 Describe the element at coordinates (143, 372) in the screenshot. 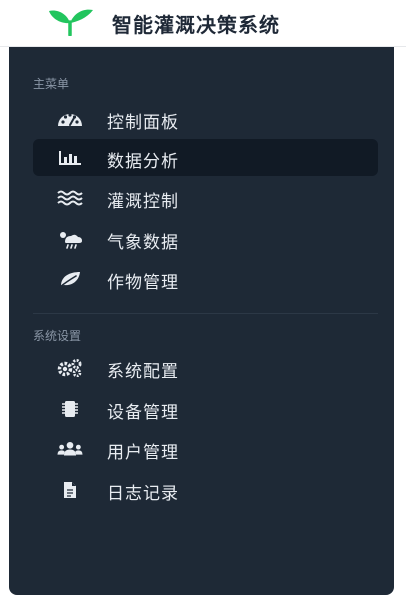

I see `sidebar-item-label: 系统配置` at that location.